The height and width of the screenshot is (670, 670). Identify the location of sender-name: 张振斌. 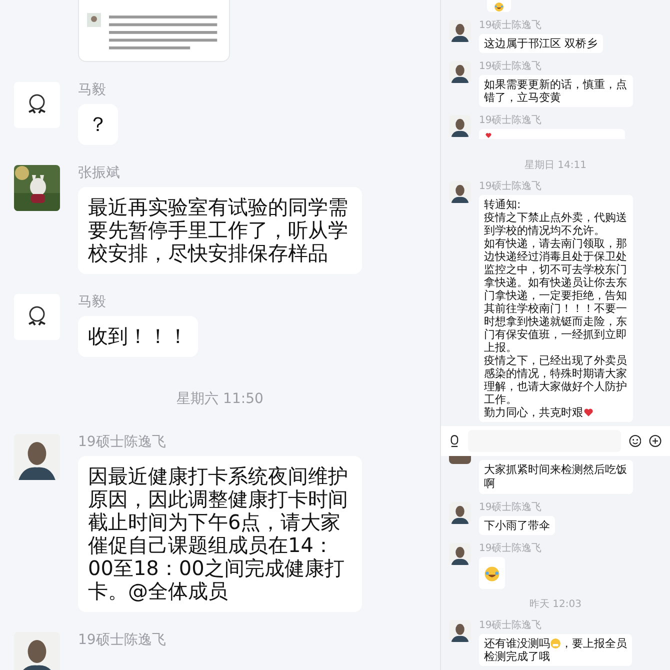
(99, 173).